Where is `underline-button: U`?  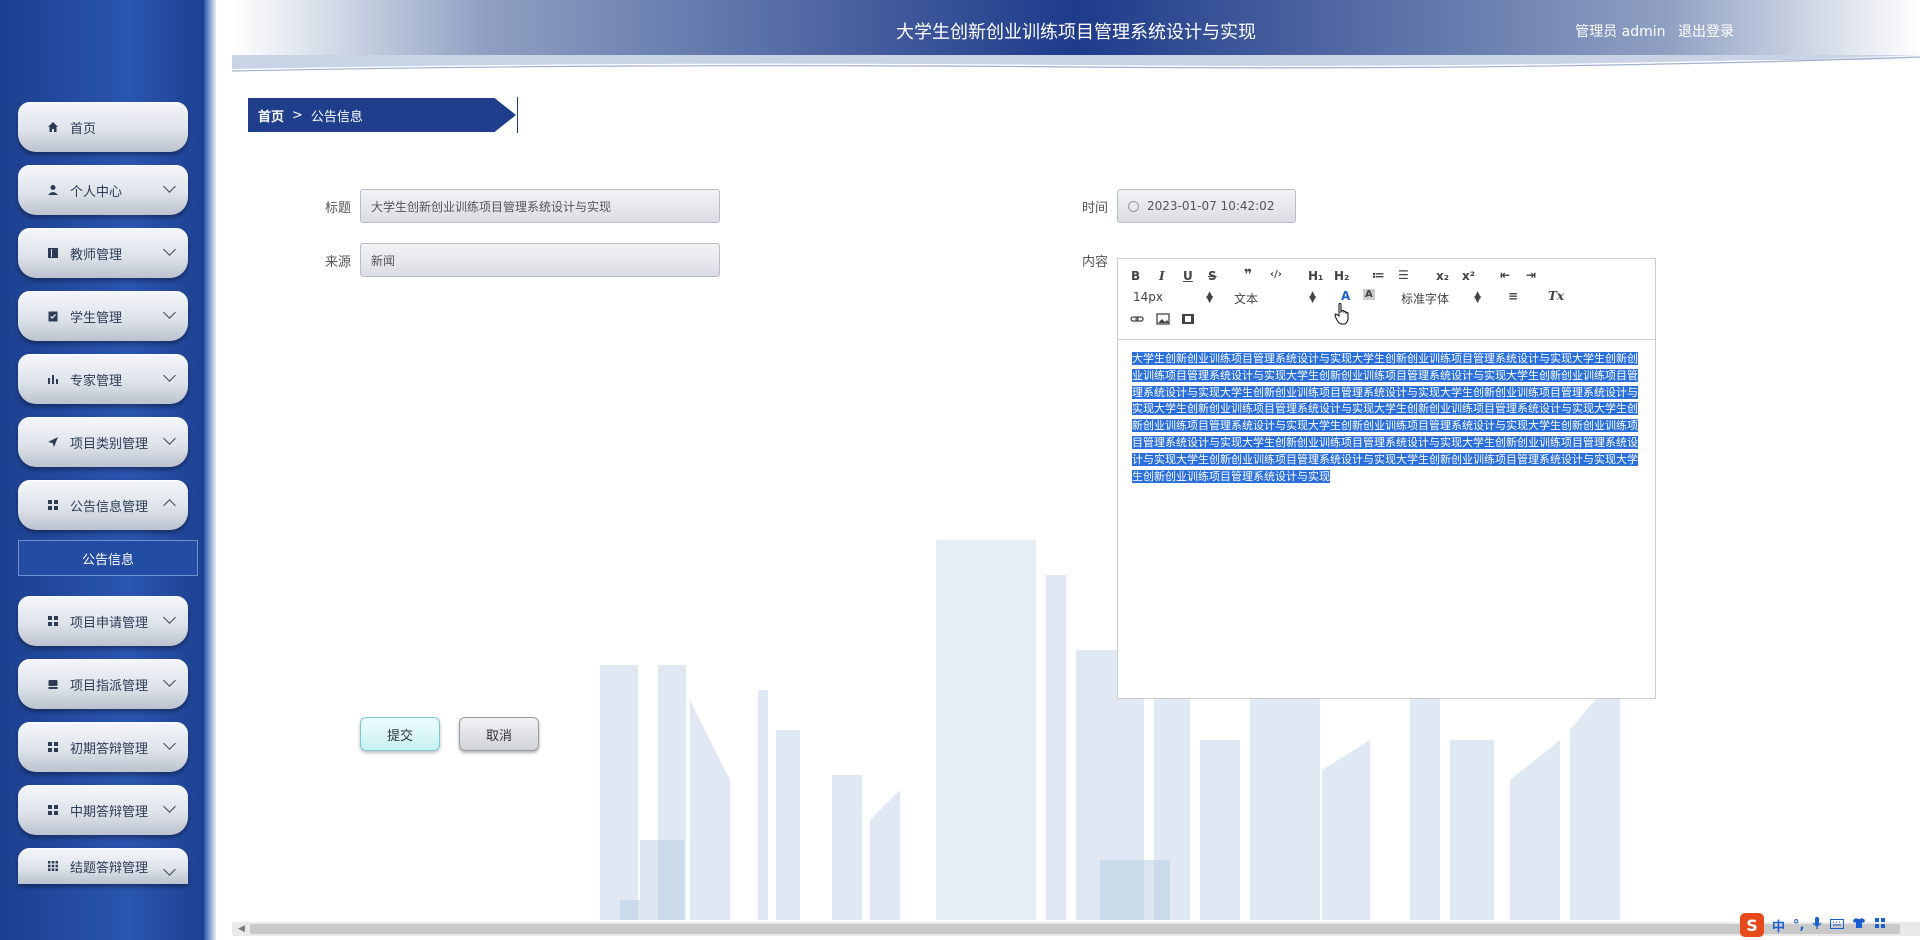 underline-button: U is located at coordinates (1188, 276).